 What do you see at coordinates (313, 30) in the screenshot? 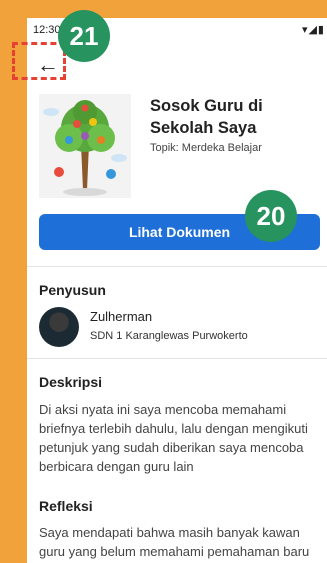
I see `status-icons: ▾◢▮` at bounding box center [313, 30].